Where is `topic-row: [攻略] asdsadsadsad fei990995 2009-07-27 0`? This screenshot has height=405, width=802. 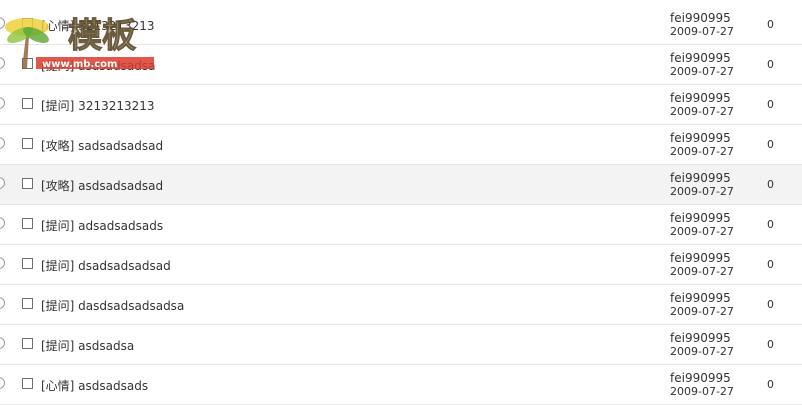 topic-row: [攻略] asdsadsadsad fei990995 2009-07-27 0 is located at coordinates (401, 185).